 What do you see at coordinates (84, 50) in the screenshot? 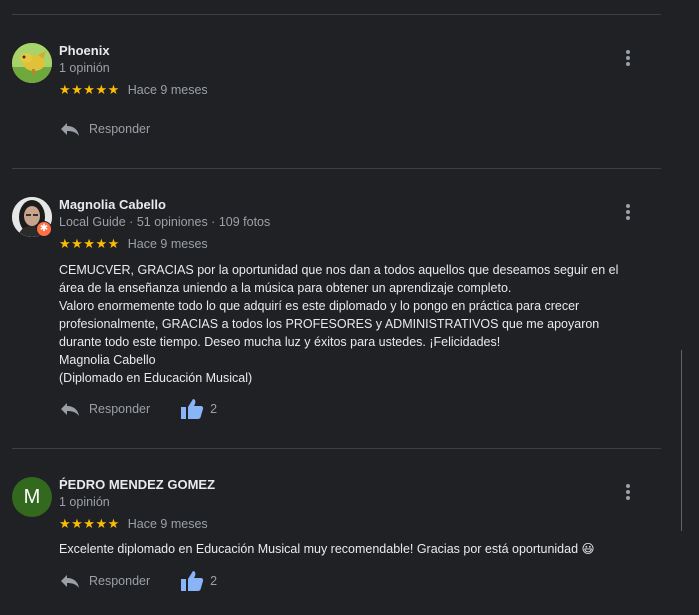
I see `reviewer-name: Phoenix` at bounding box center [84, 50].